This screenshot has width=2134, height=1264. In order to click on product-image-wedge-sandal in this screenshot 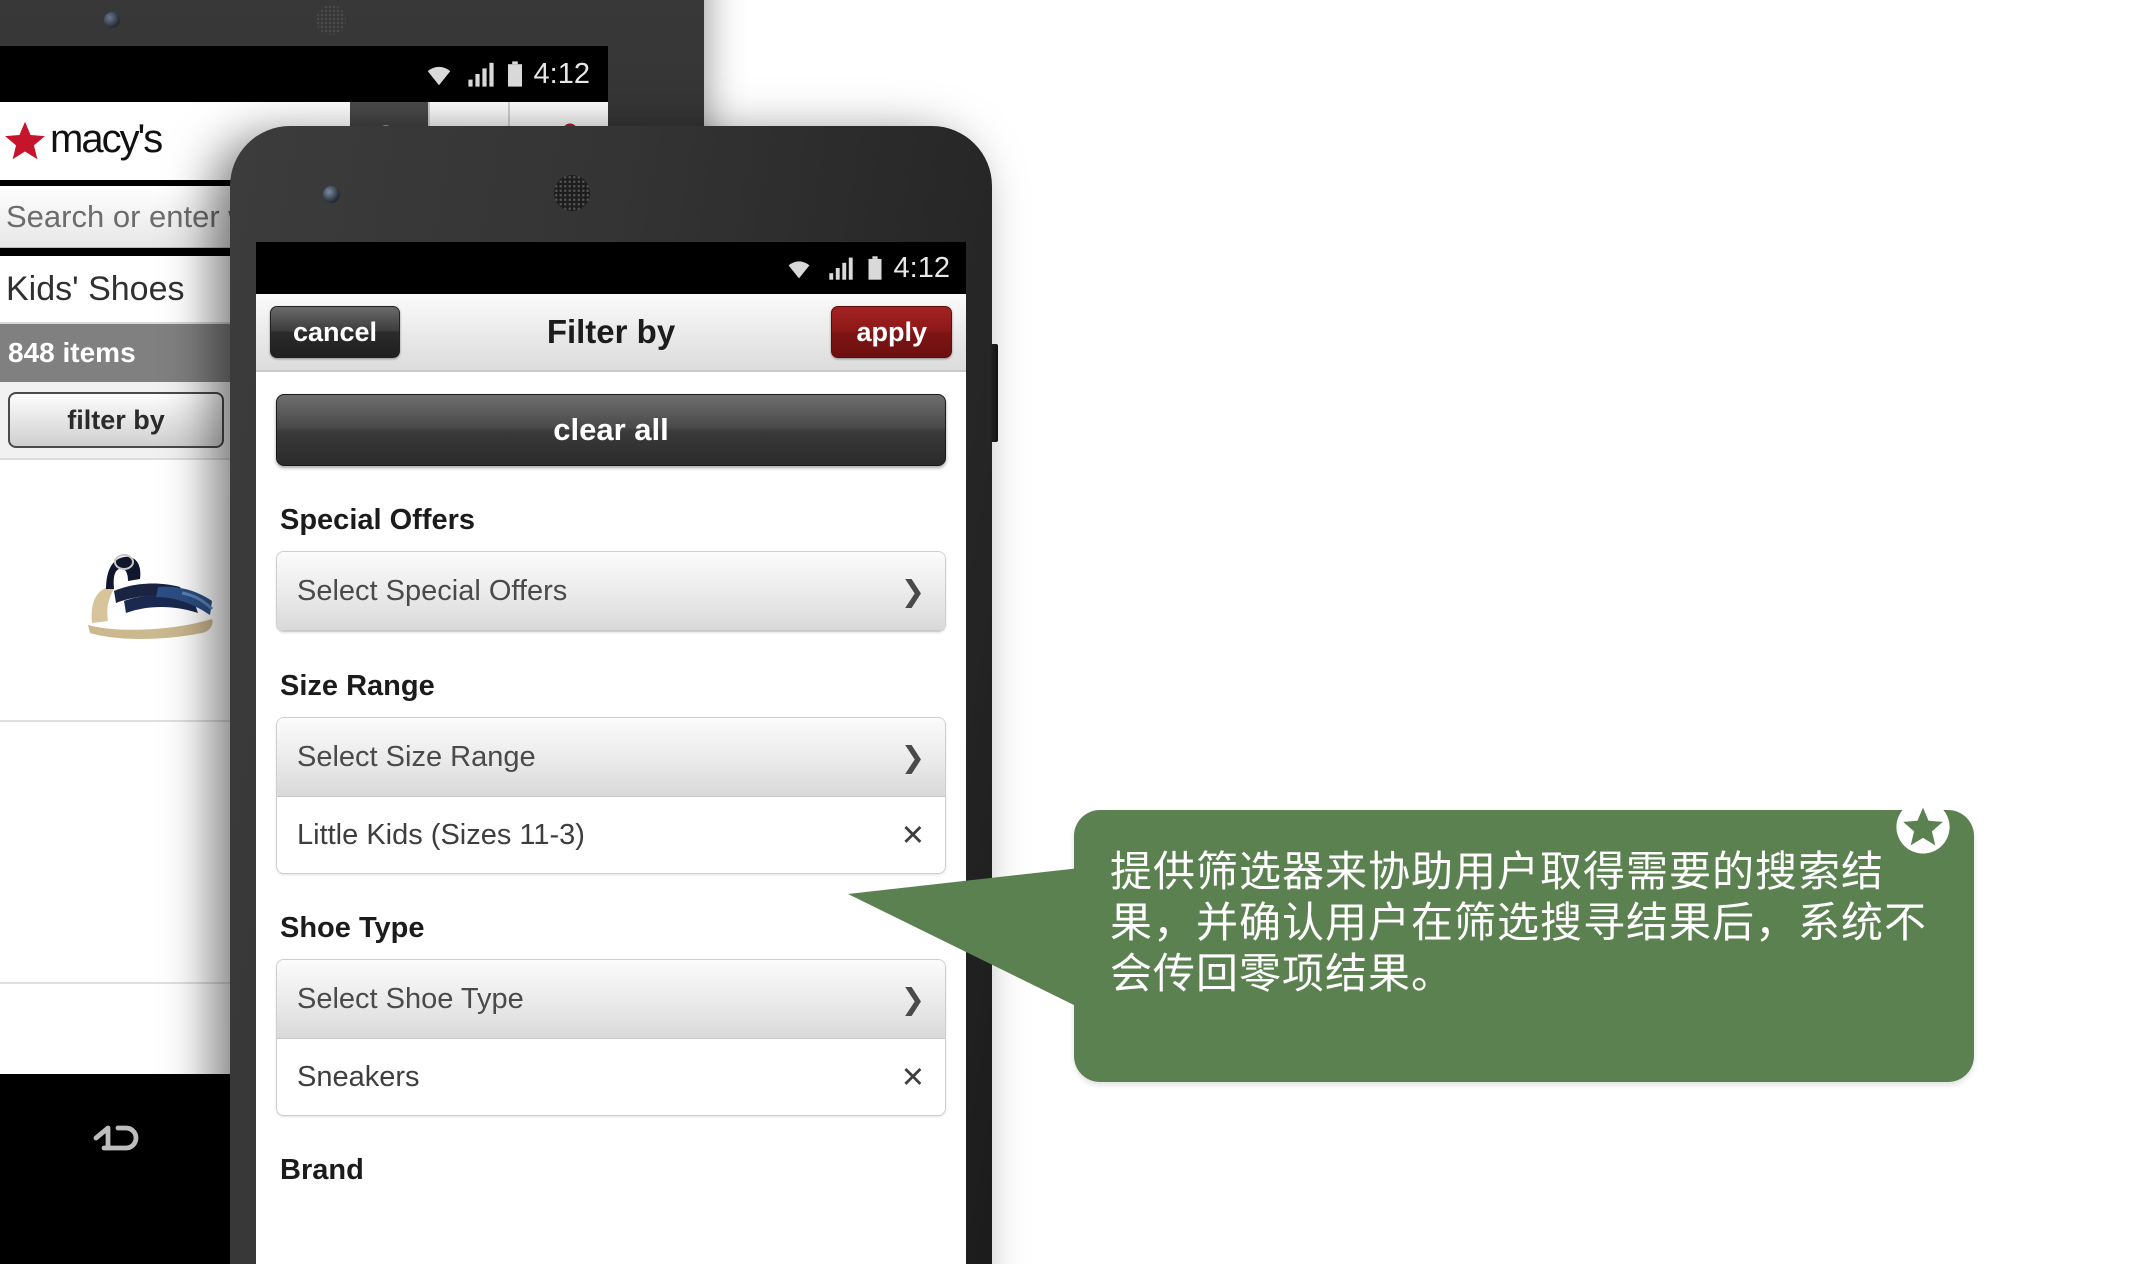, I will do `click(151, 596)`.